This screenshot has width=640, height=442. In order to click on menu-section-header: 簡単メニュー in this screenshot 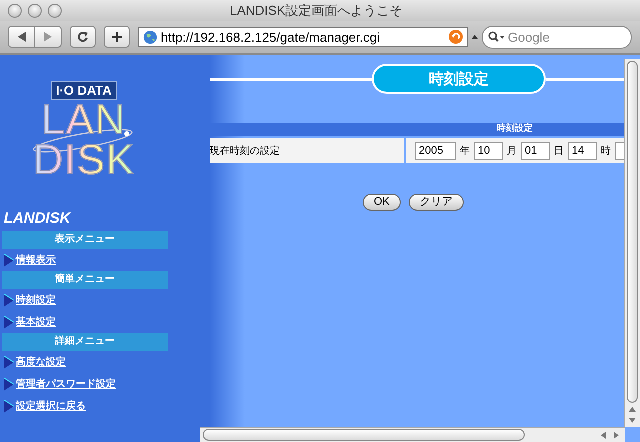, I will do `click(85, 280)`.